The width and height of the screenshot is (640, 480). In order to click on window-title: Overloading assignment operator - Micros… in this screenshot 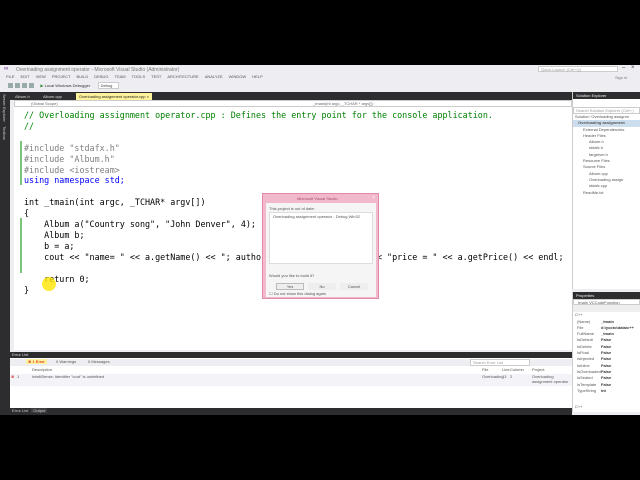, I will do `click(98, 70)`.